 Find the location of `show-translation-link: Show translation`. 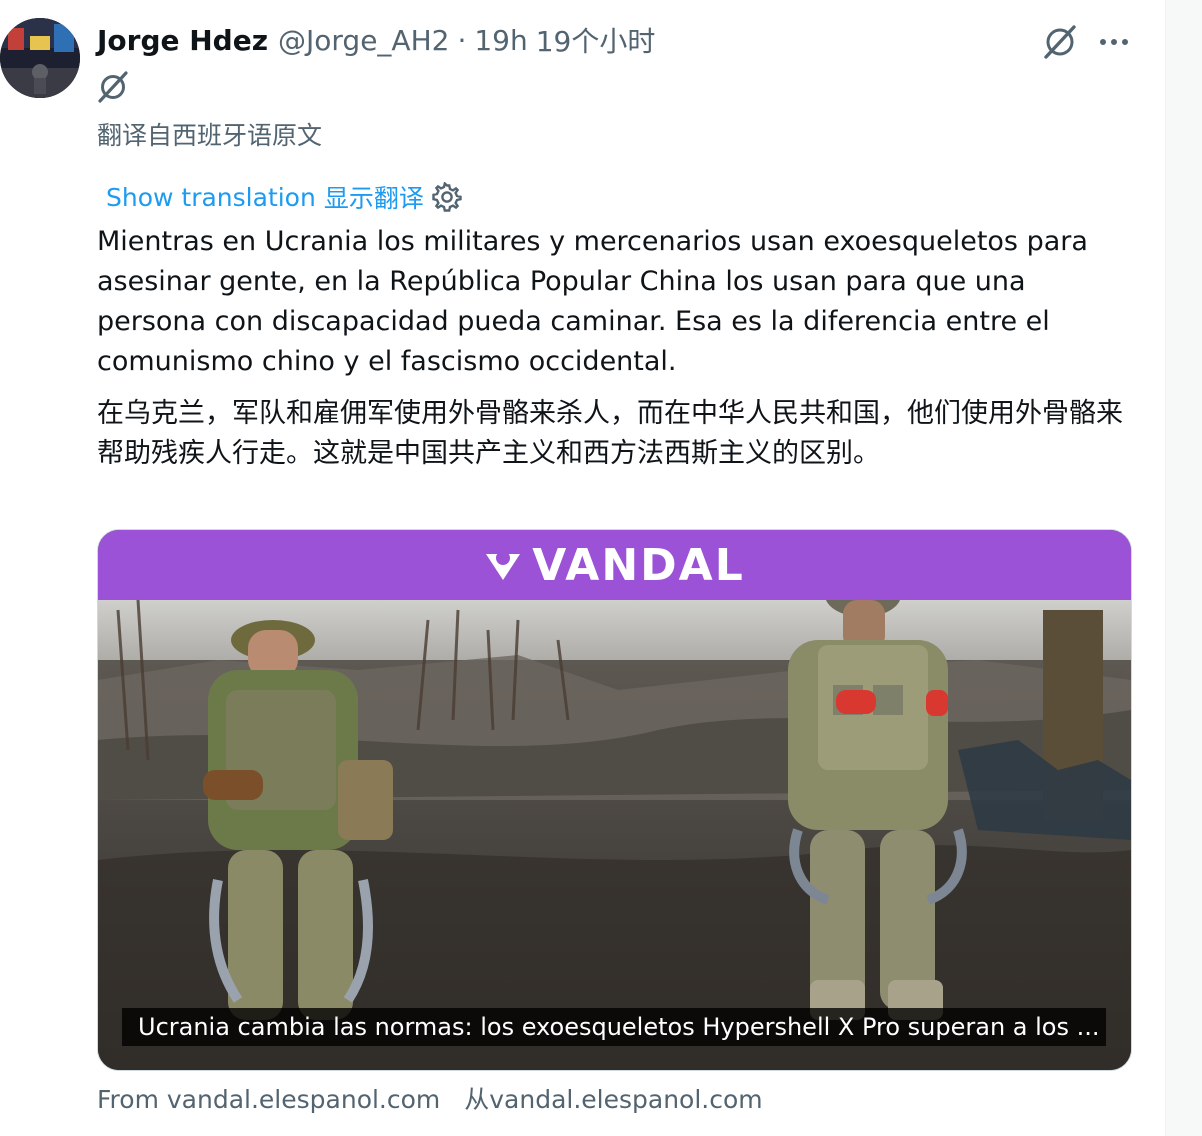

show-translation-link: Show translation is located at coordinates (211, 197).